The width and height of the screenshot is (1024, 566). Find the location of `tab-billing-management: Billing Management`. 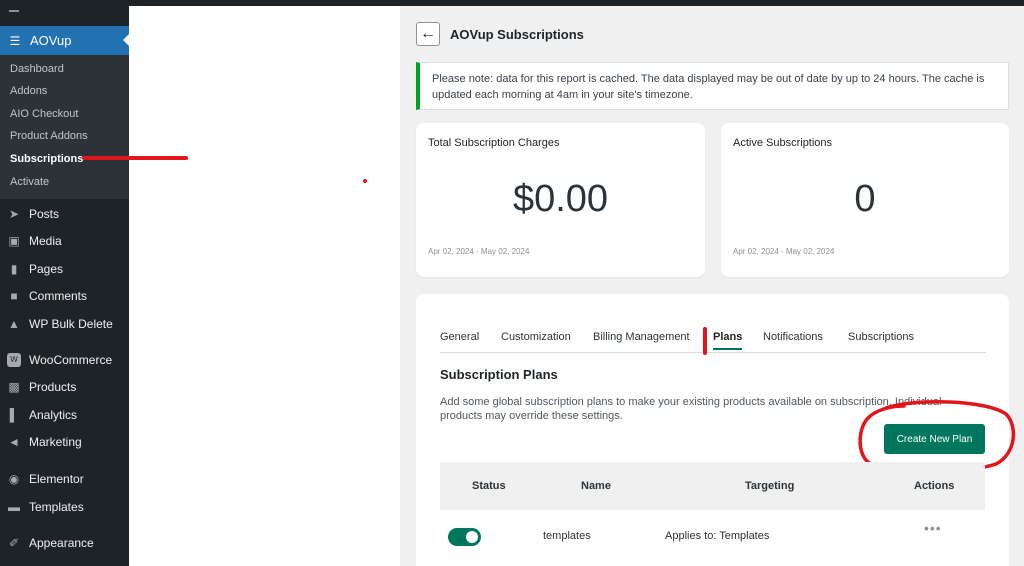

tab-billing-management: Billing Management is located at coordinates (641, 337).